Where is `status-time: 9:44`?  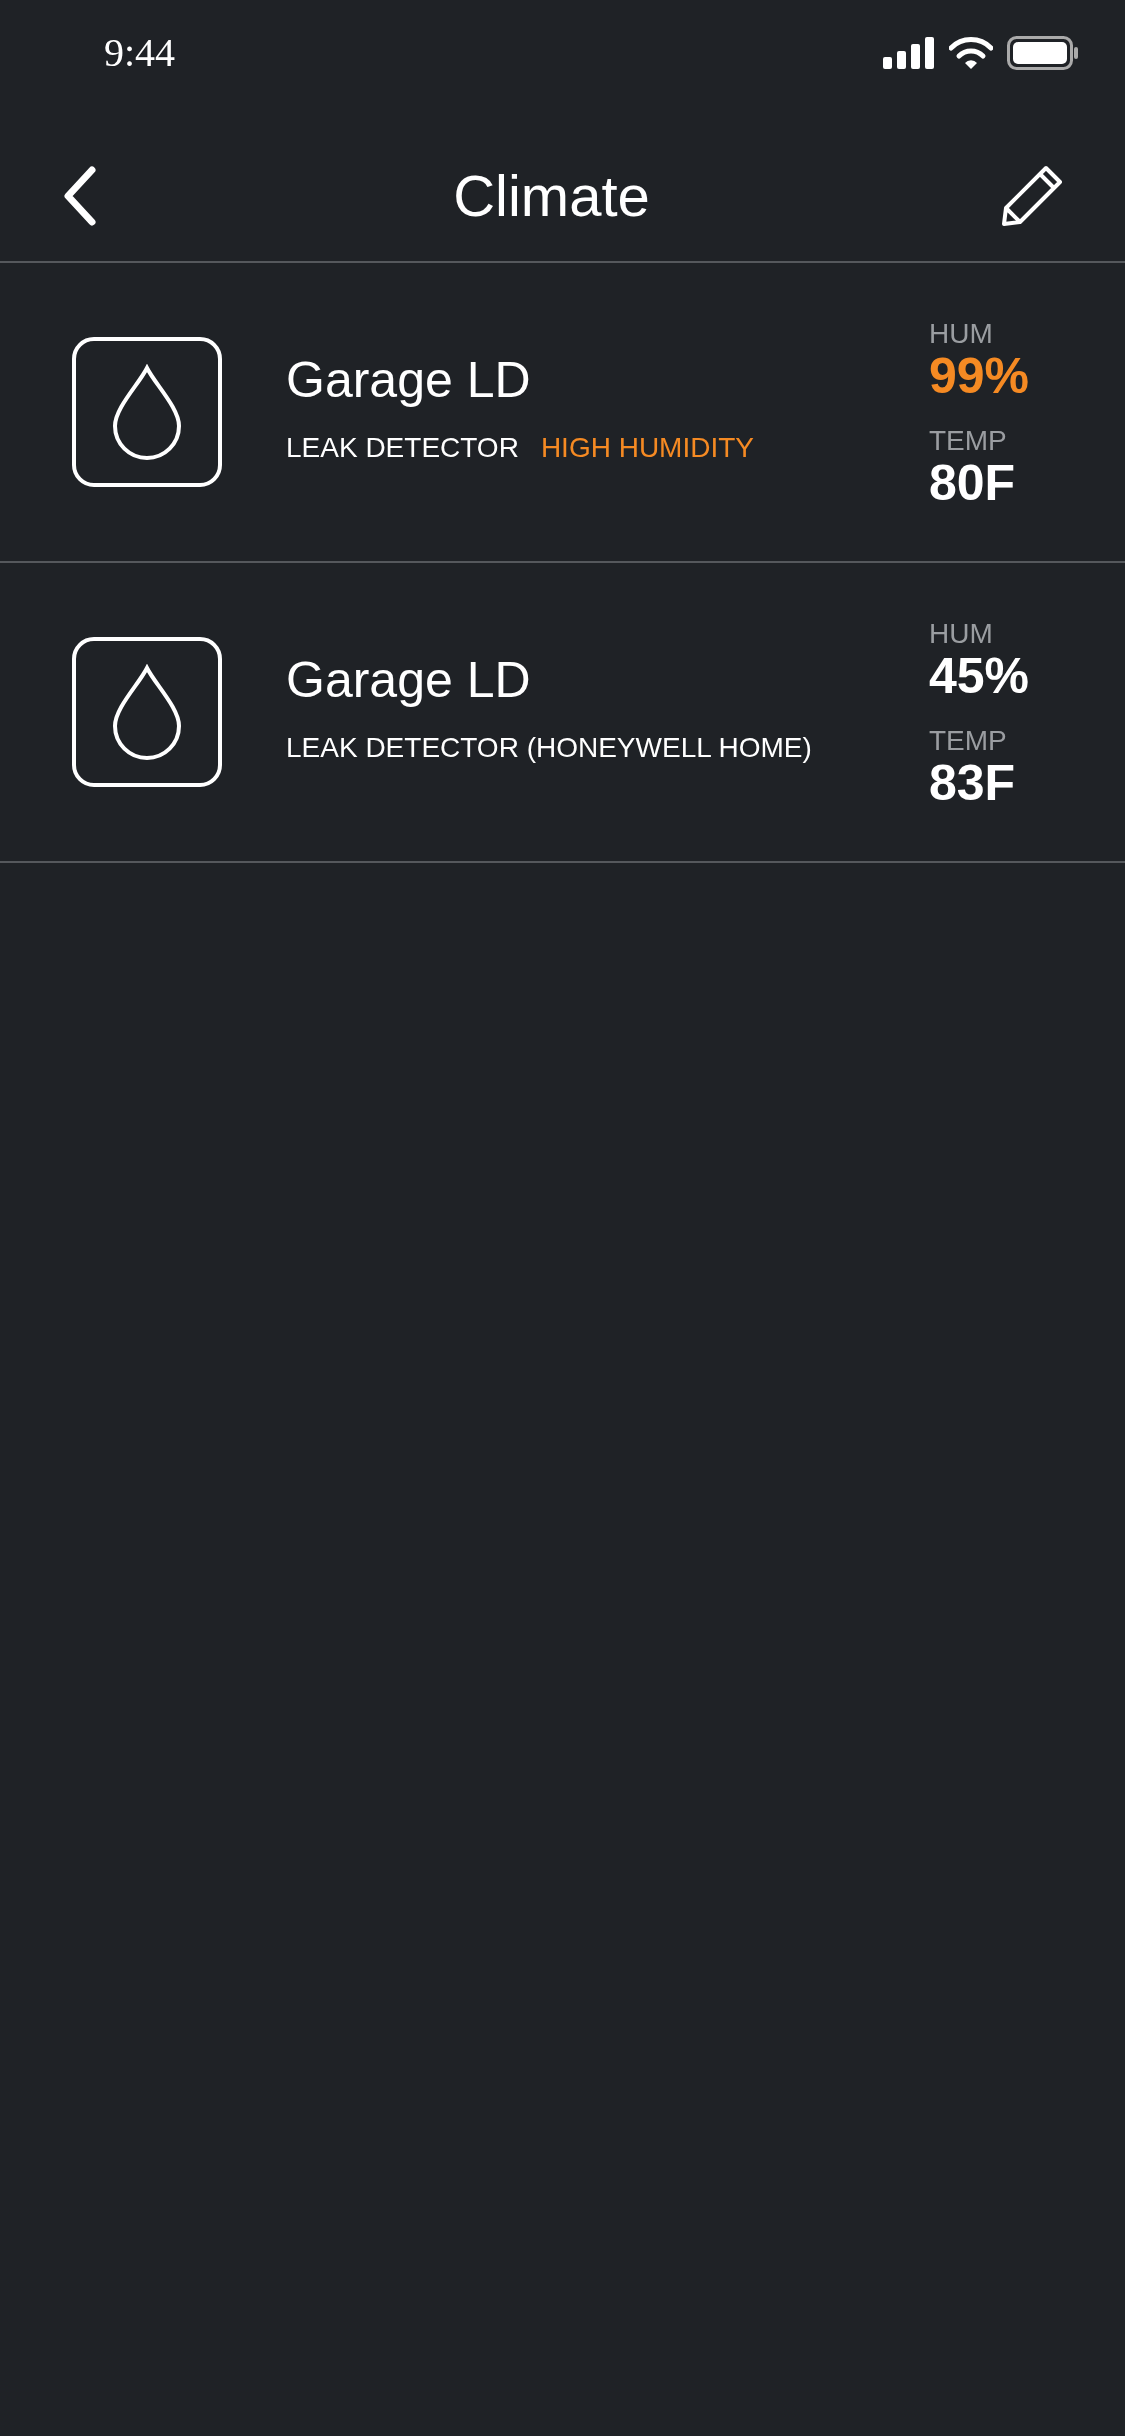 status-time: 9:44 is located at coordinates (140, 53).